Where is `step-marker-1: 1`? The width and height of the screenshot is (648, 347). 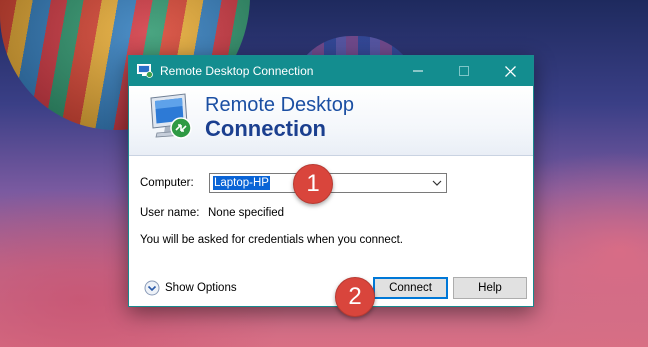
step-marker-1: 1 is located at coordinates (313, 184).